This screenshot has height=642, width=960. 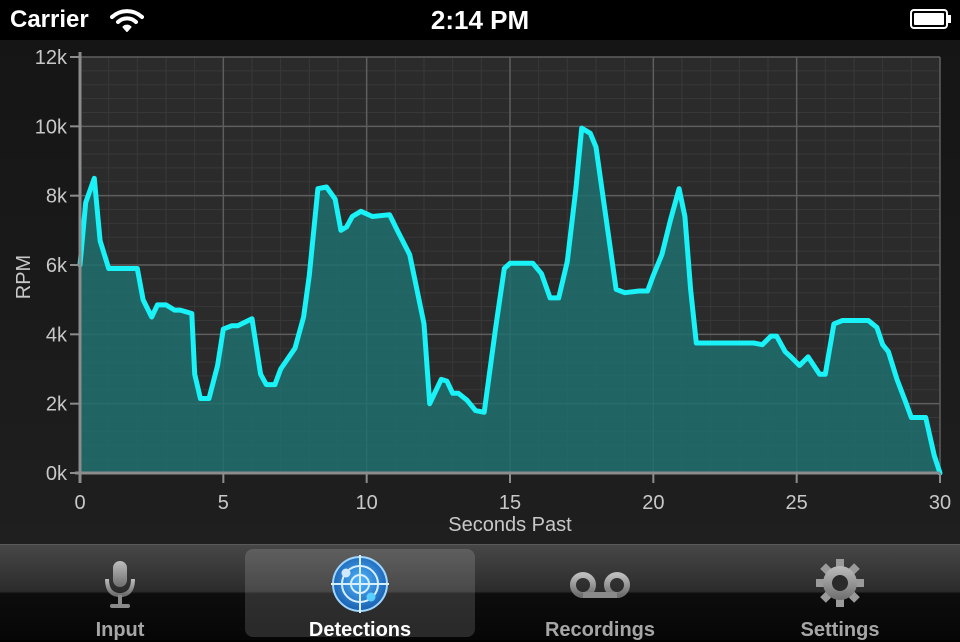 I want to click on y-tick-label: 4k, so click(x=57, y=335).